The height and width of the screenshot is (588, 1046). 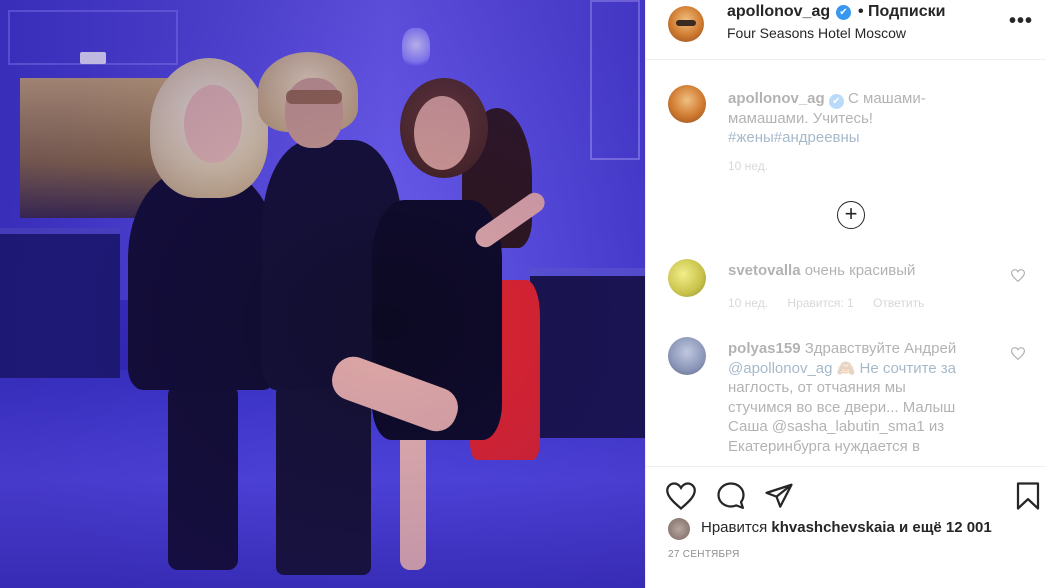 I want to click on comment-text-line: Здравствуйте Андрей, so click(x=880, y=348).